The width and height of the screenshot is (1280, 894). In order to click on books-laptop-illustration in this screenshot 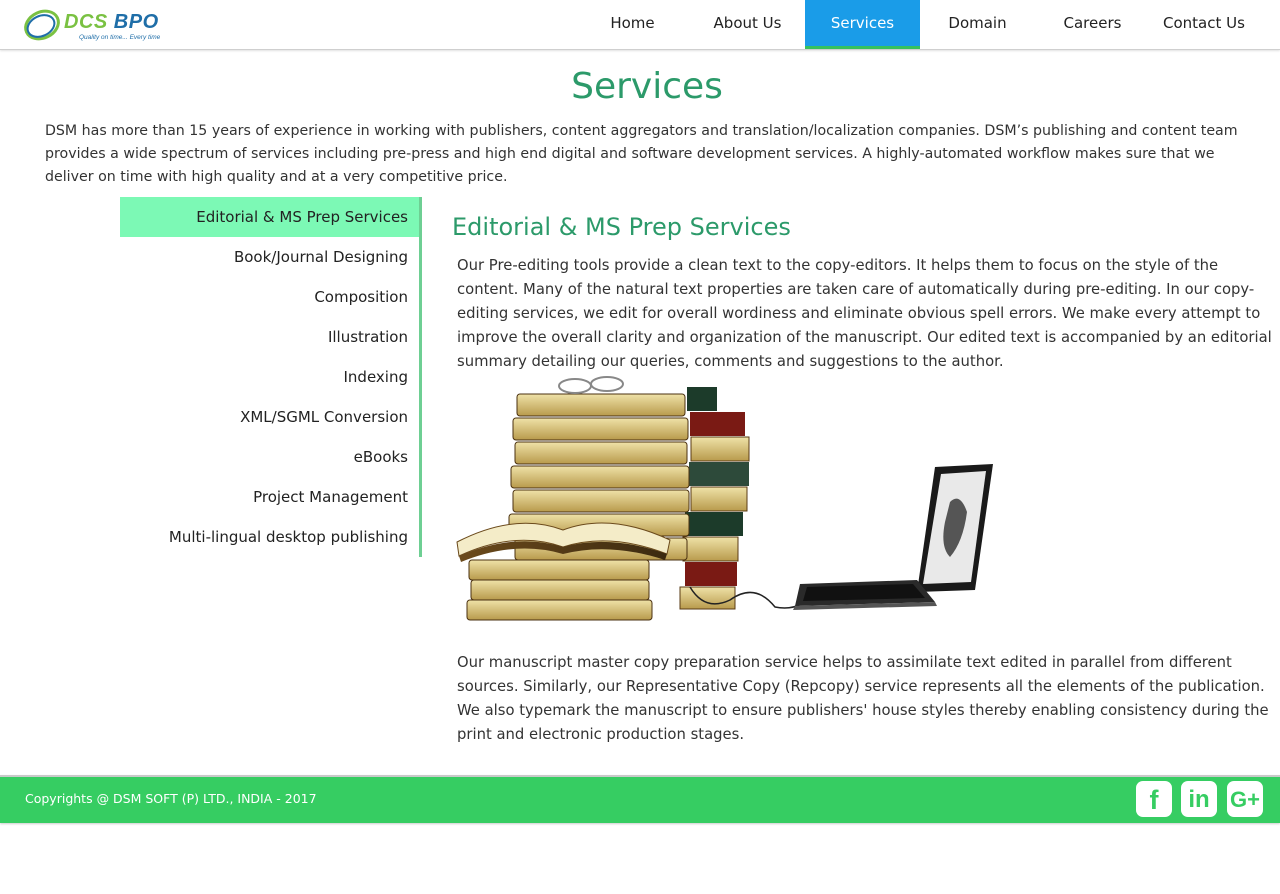, I will do `click(724, 498)`.